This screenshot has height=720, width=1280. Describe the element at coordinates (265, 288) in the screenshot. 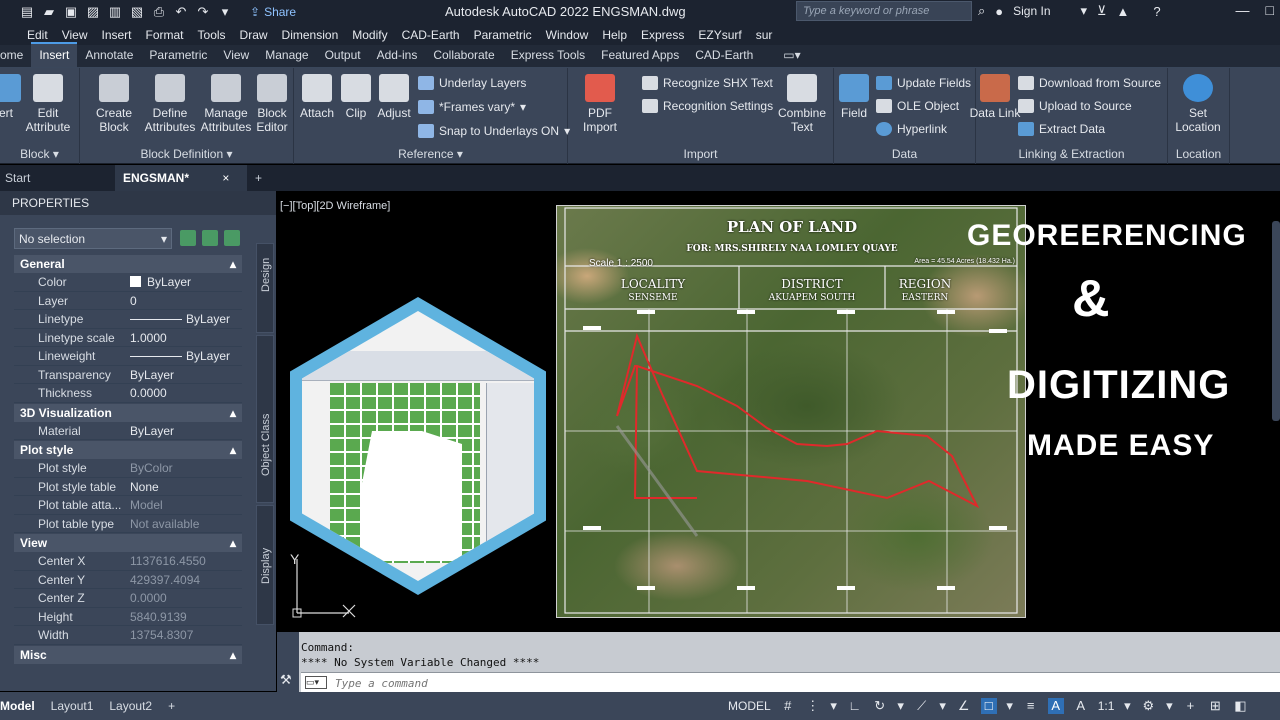

I see `side-tab-design: Design` at that location.